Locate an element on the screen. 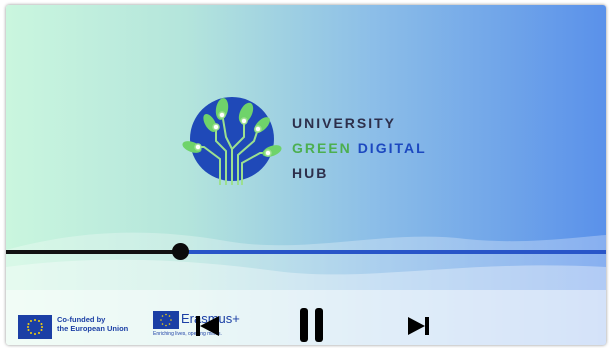  erasmus-flag-icon is located at coordinates (166, 320).